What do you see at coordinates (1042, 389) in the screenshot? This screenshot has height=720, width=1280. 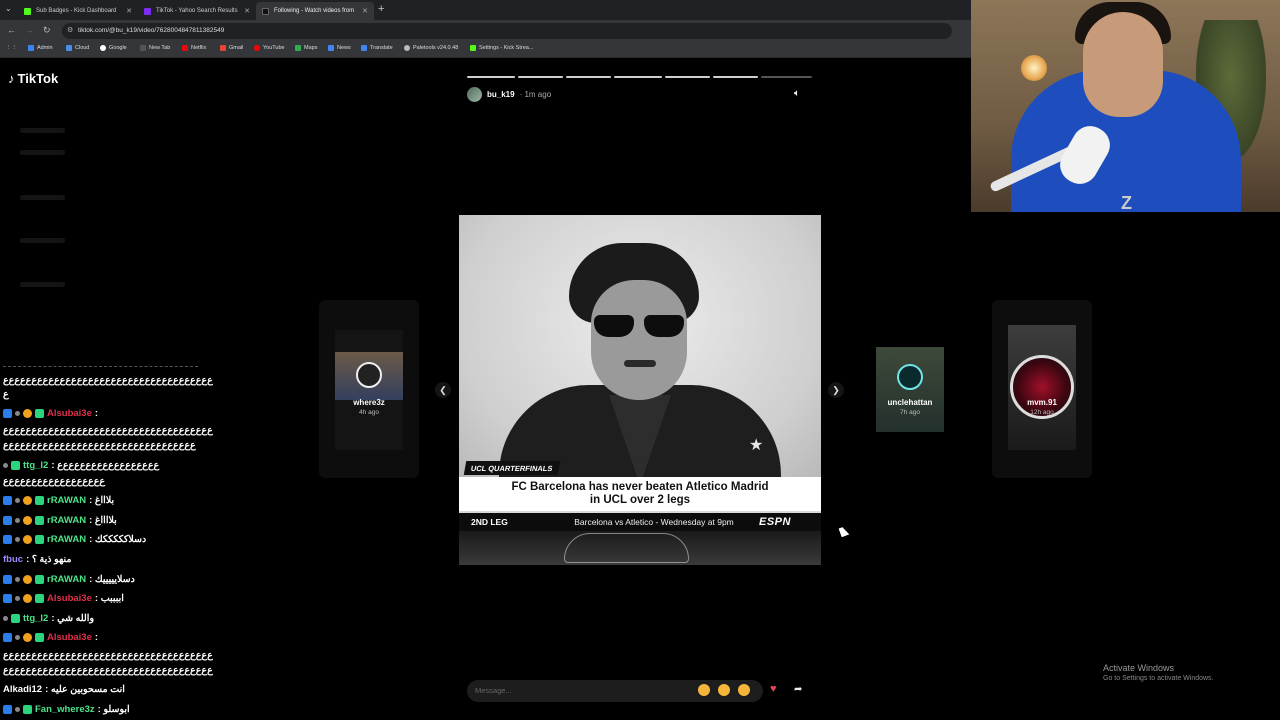 I see `side-story-card: mvm.91 12h ago` at bounding box center [1042, 389].